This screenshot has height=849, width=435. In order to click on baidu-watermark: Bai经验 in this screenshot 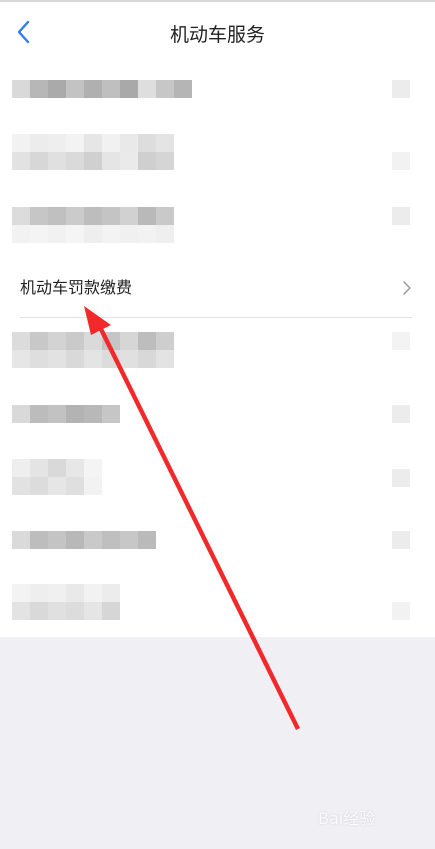, I will do `click(347, 818)`.